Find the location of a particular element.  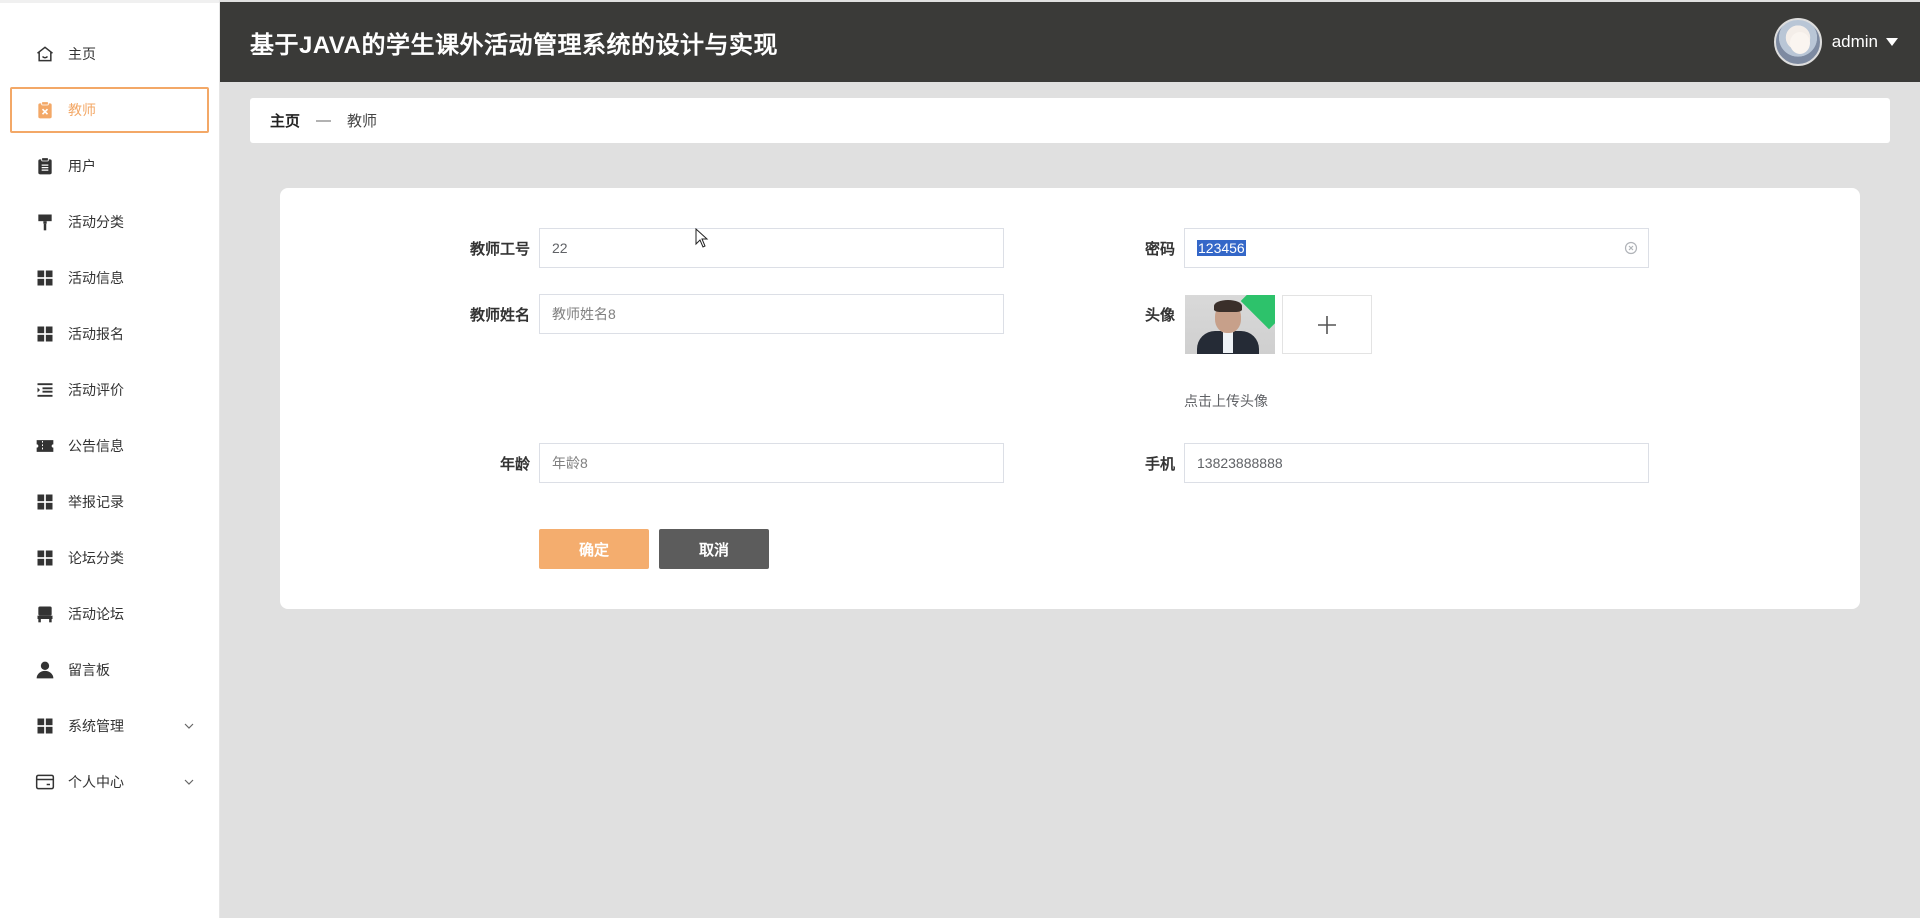

password-value: 123456 is located at coordinates (1221, 248).